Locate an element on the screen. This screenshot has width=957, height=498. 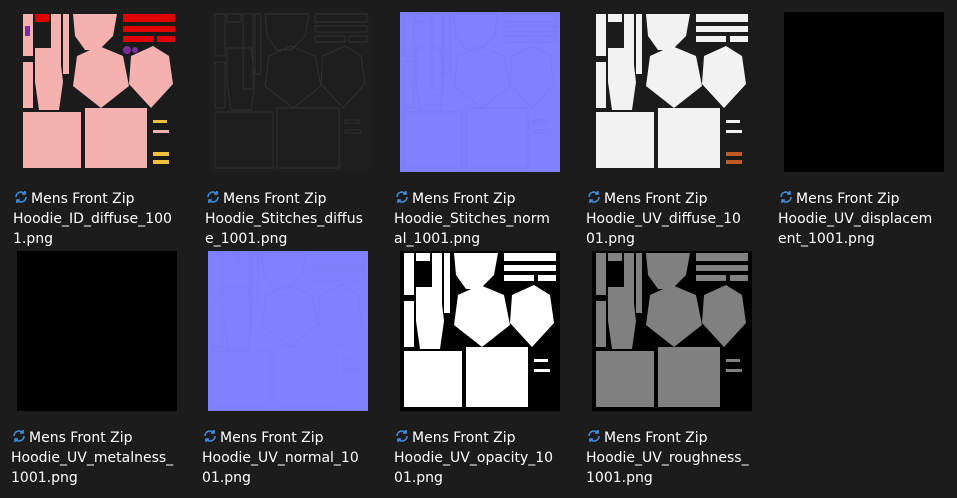
thumbnail-stitches-normal is located at coordinates (480, 92).